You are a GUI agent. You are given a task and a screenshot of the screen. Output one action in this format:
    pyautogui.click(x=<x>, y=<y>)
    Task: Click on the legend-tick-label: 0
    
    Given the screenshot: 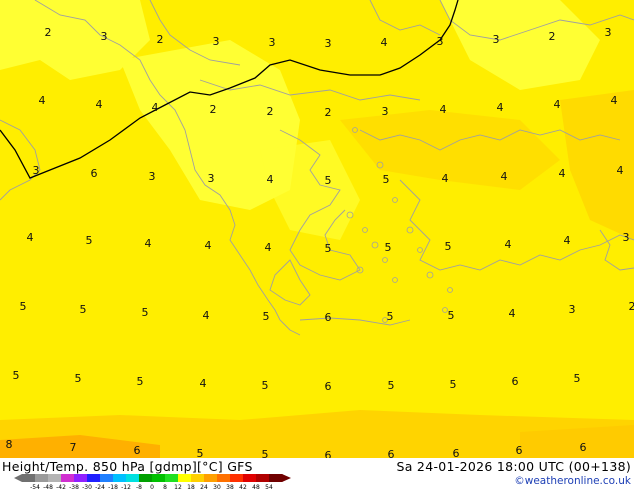 What is the action you would take?
    pyautogui.click(x=152, y=487)
    